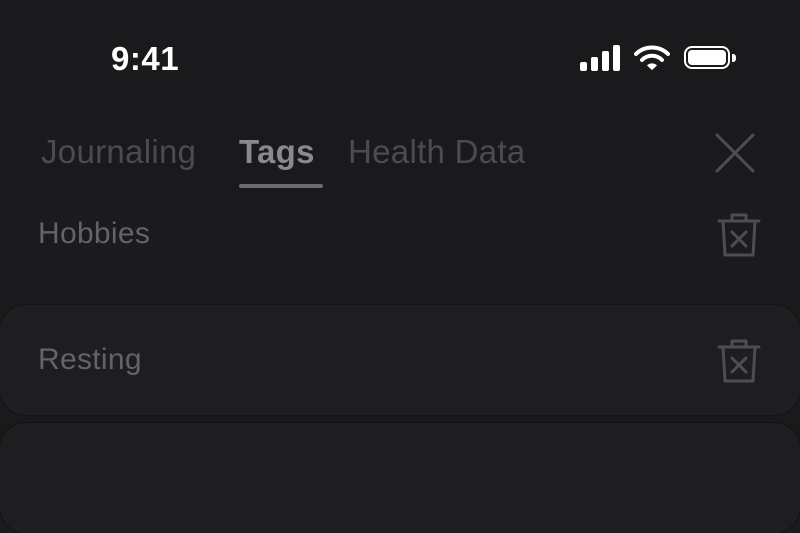 The image size is (800, 533). What do you see at coordinates (94, 233) in the screenshot?
I see `tag-label: Hobbies` at bounding box center [94, 233].